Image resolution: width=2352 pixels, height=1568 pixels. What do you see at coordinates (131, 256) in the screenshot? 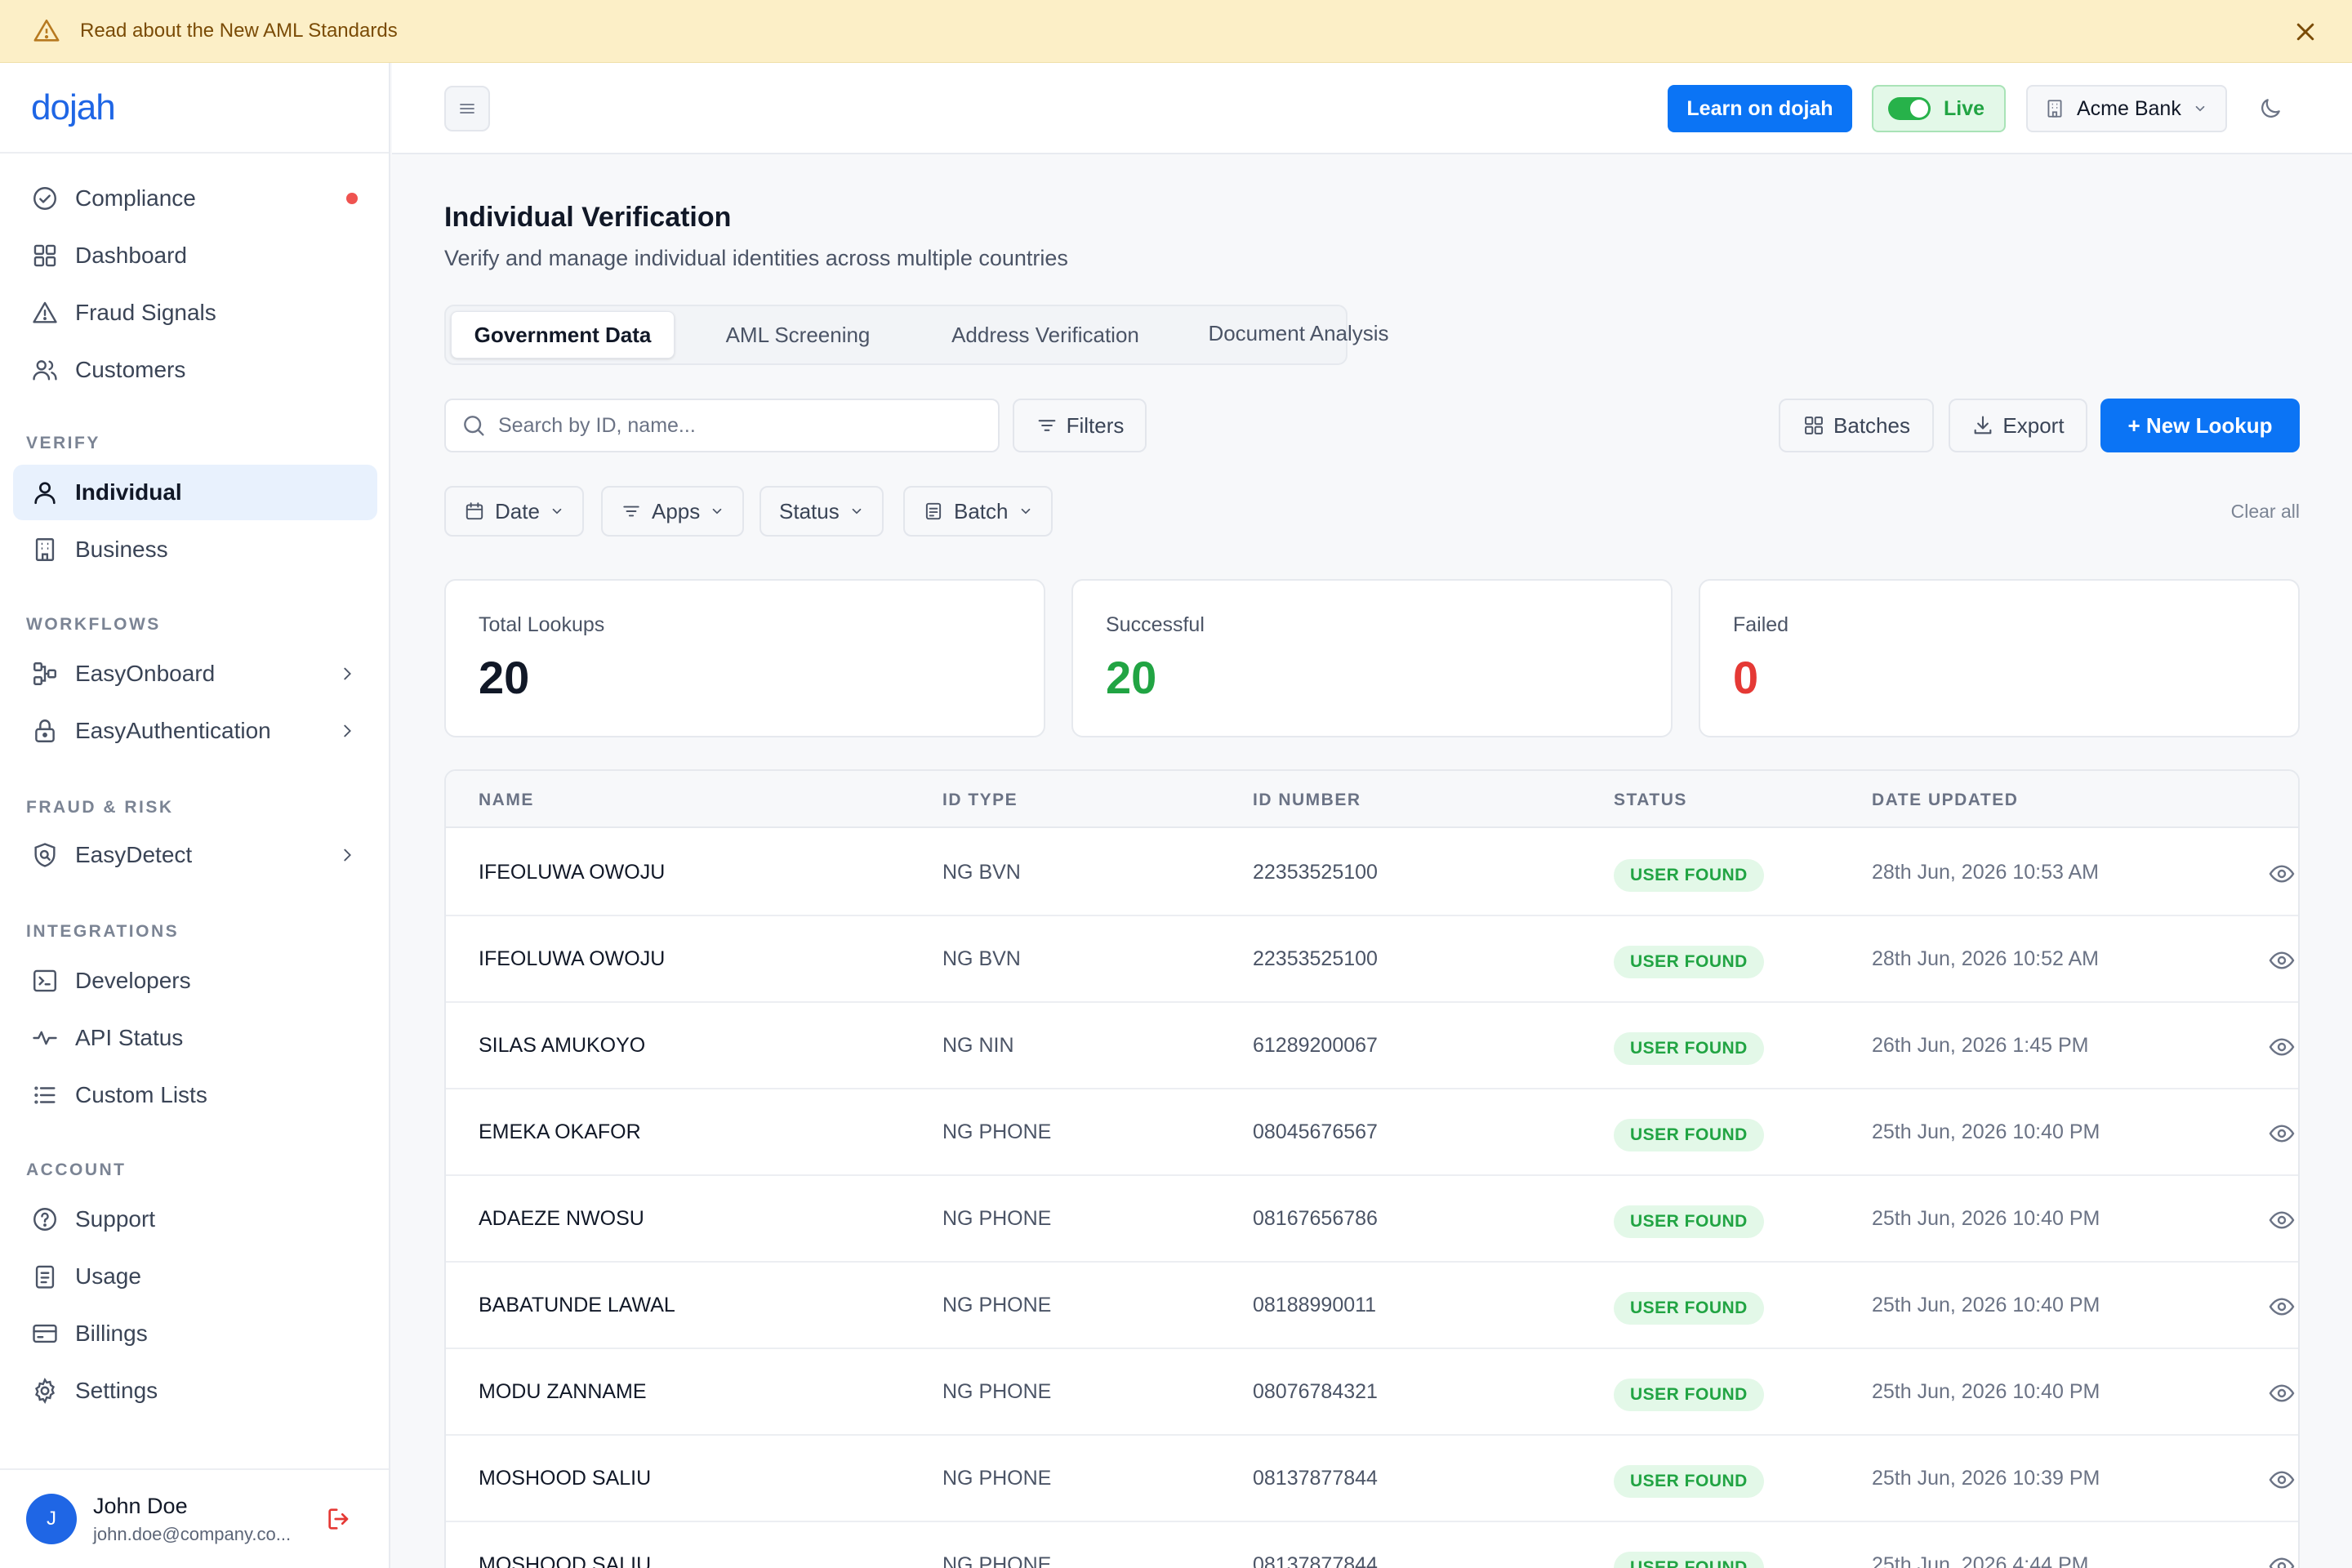
I see `sidebar-item-label: Dashboard` at bounding box center [131, 256].